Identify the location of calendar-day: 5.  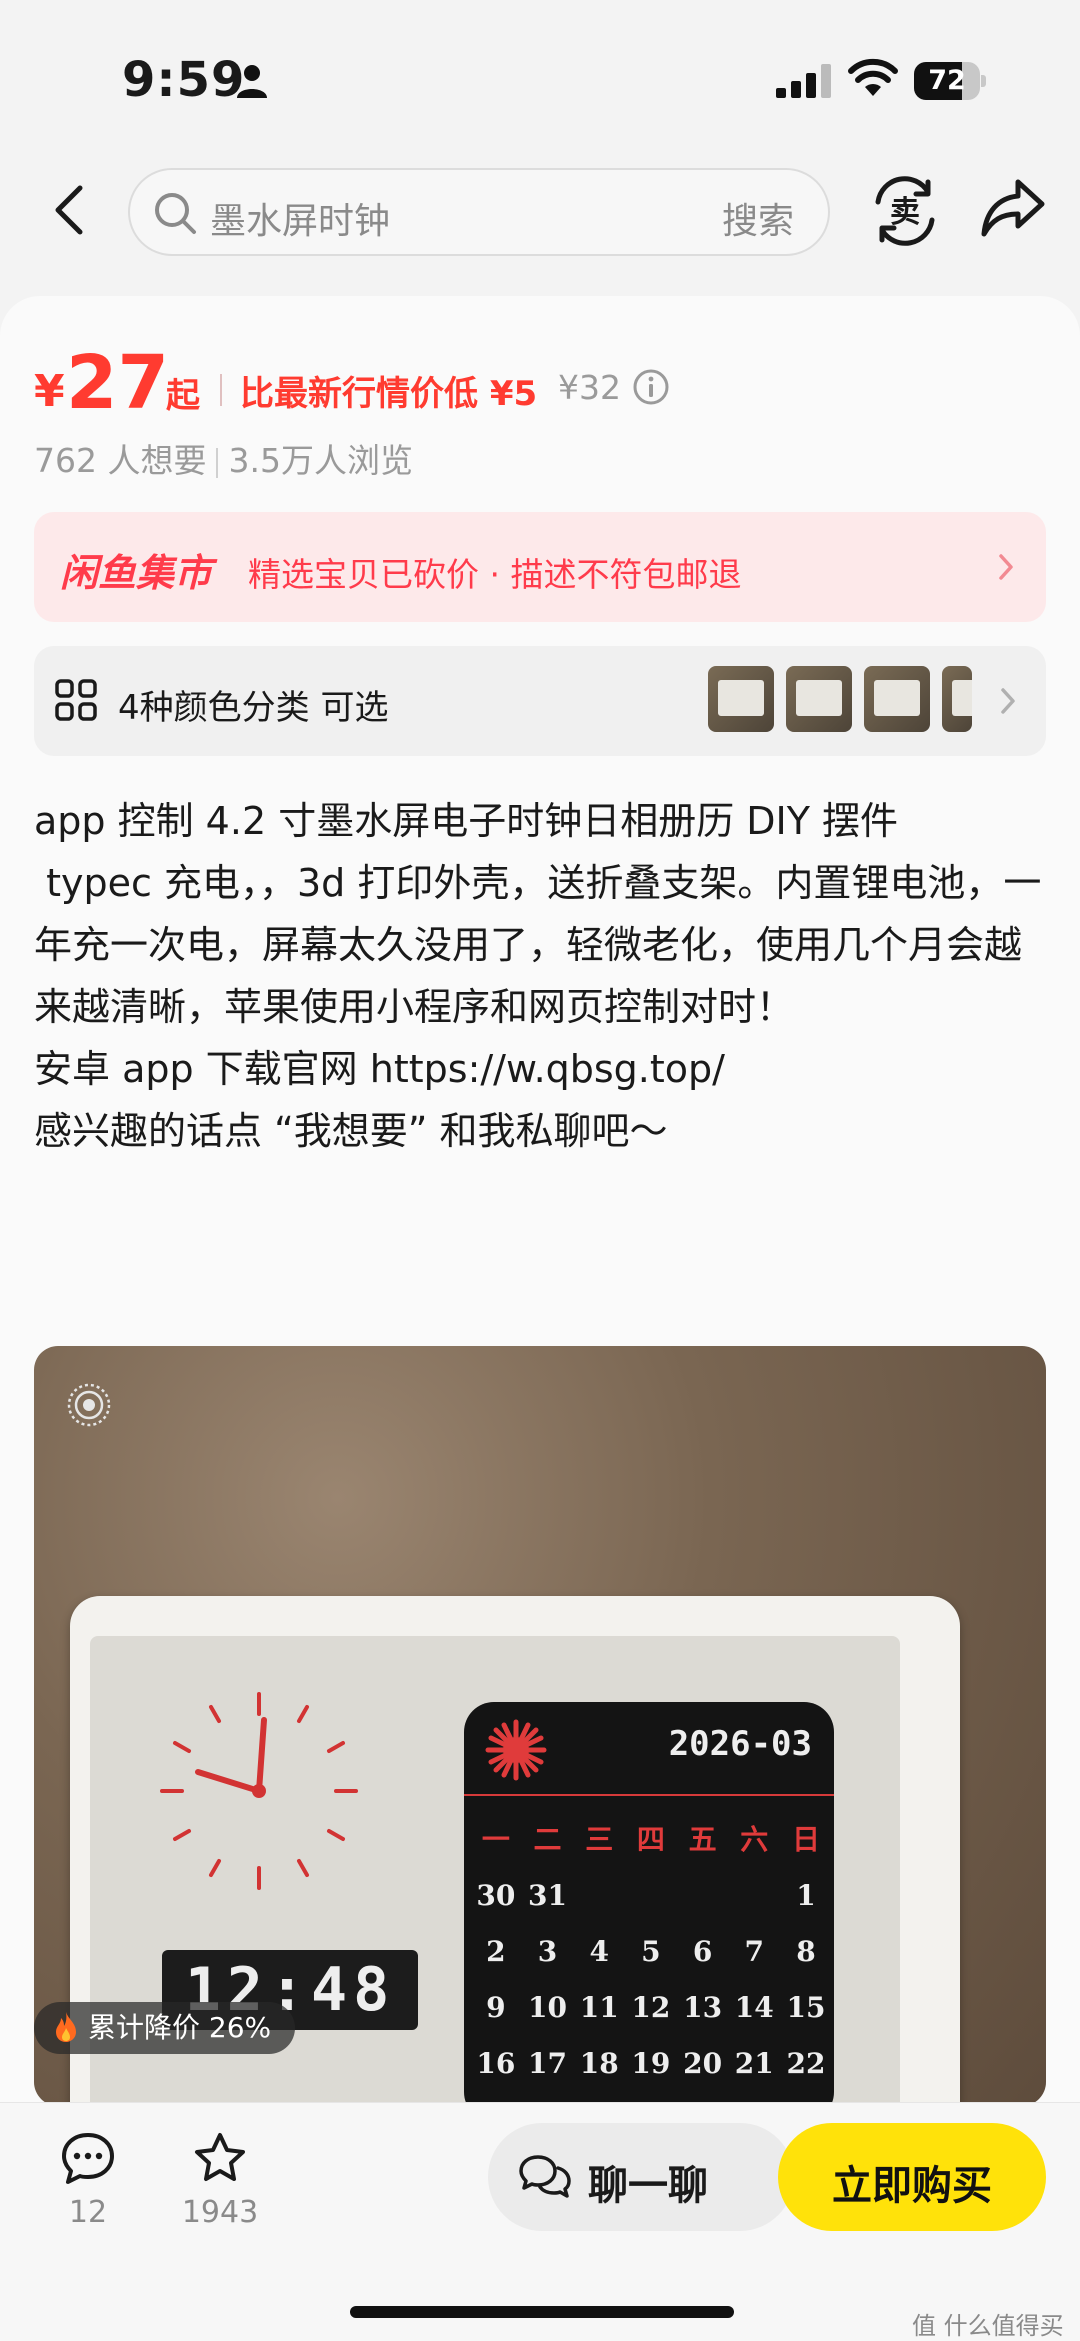
(651, 1951).